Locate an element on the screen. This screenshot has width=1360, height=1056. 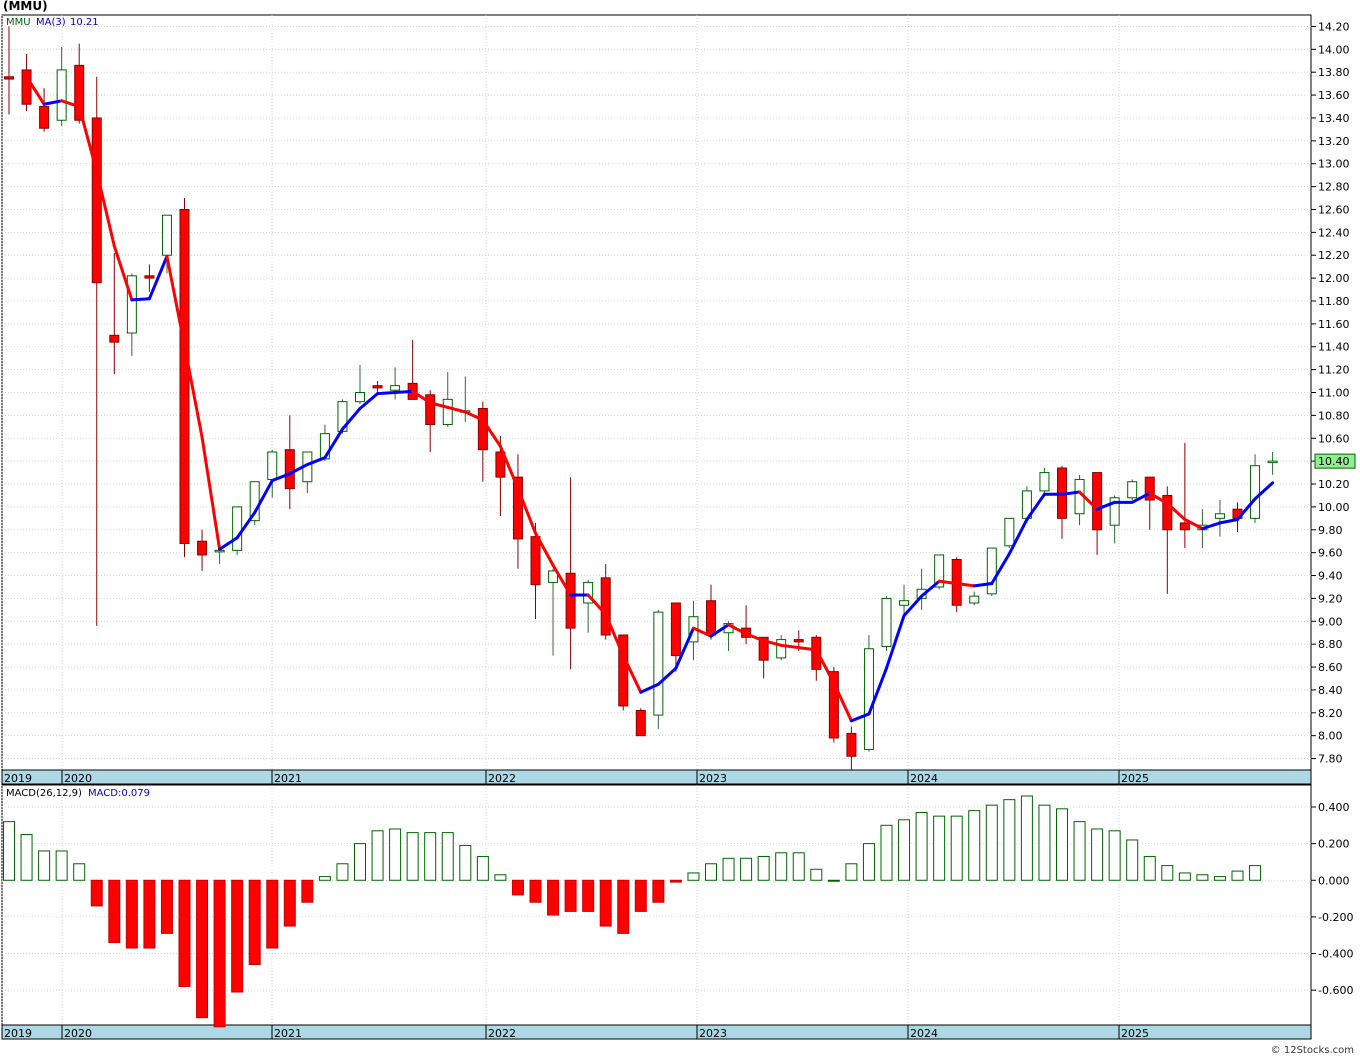
macd-tick-label: 0.400 is located at coordinates (1334, 807).